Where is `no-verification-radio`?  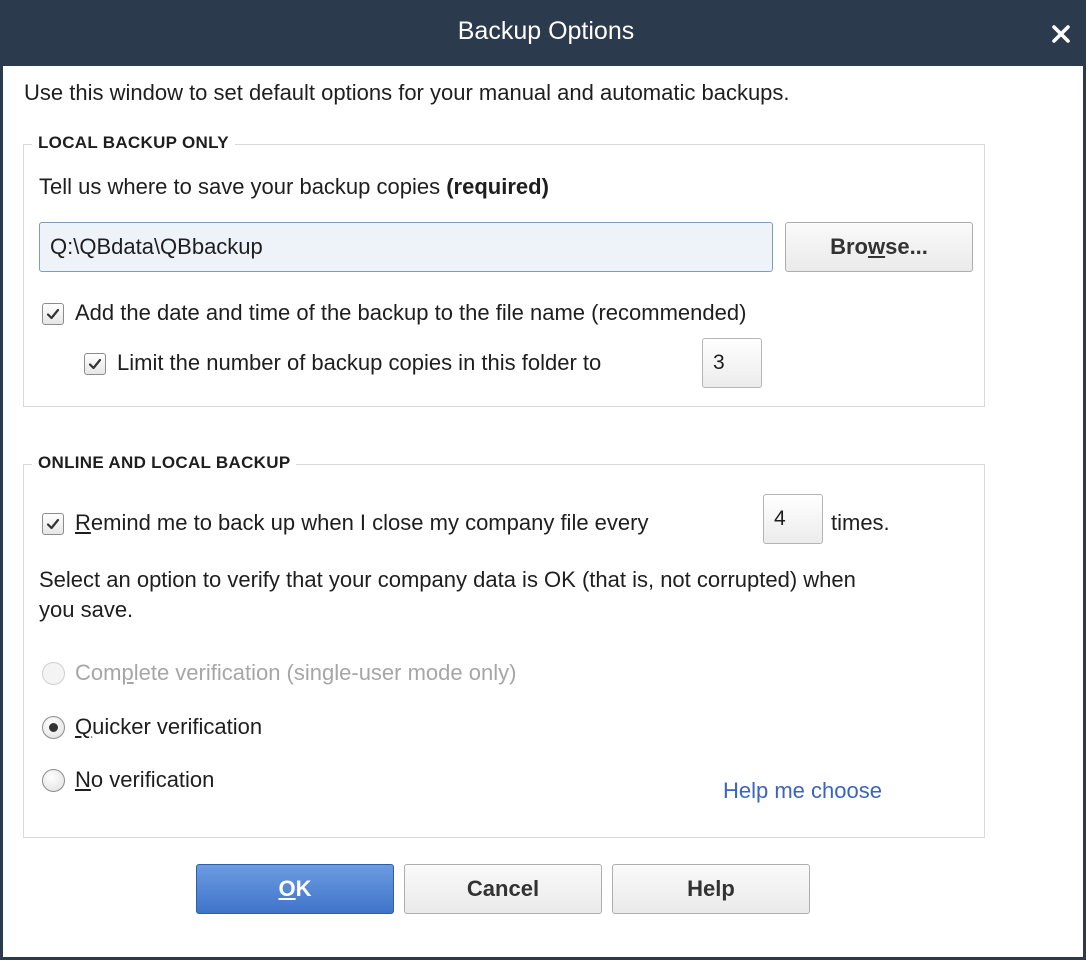 no-verification-radio is located at coordinates (53, 780).